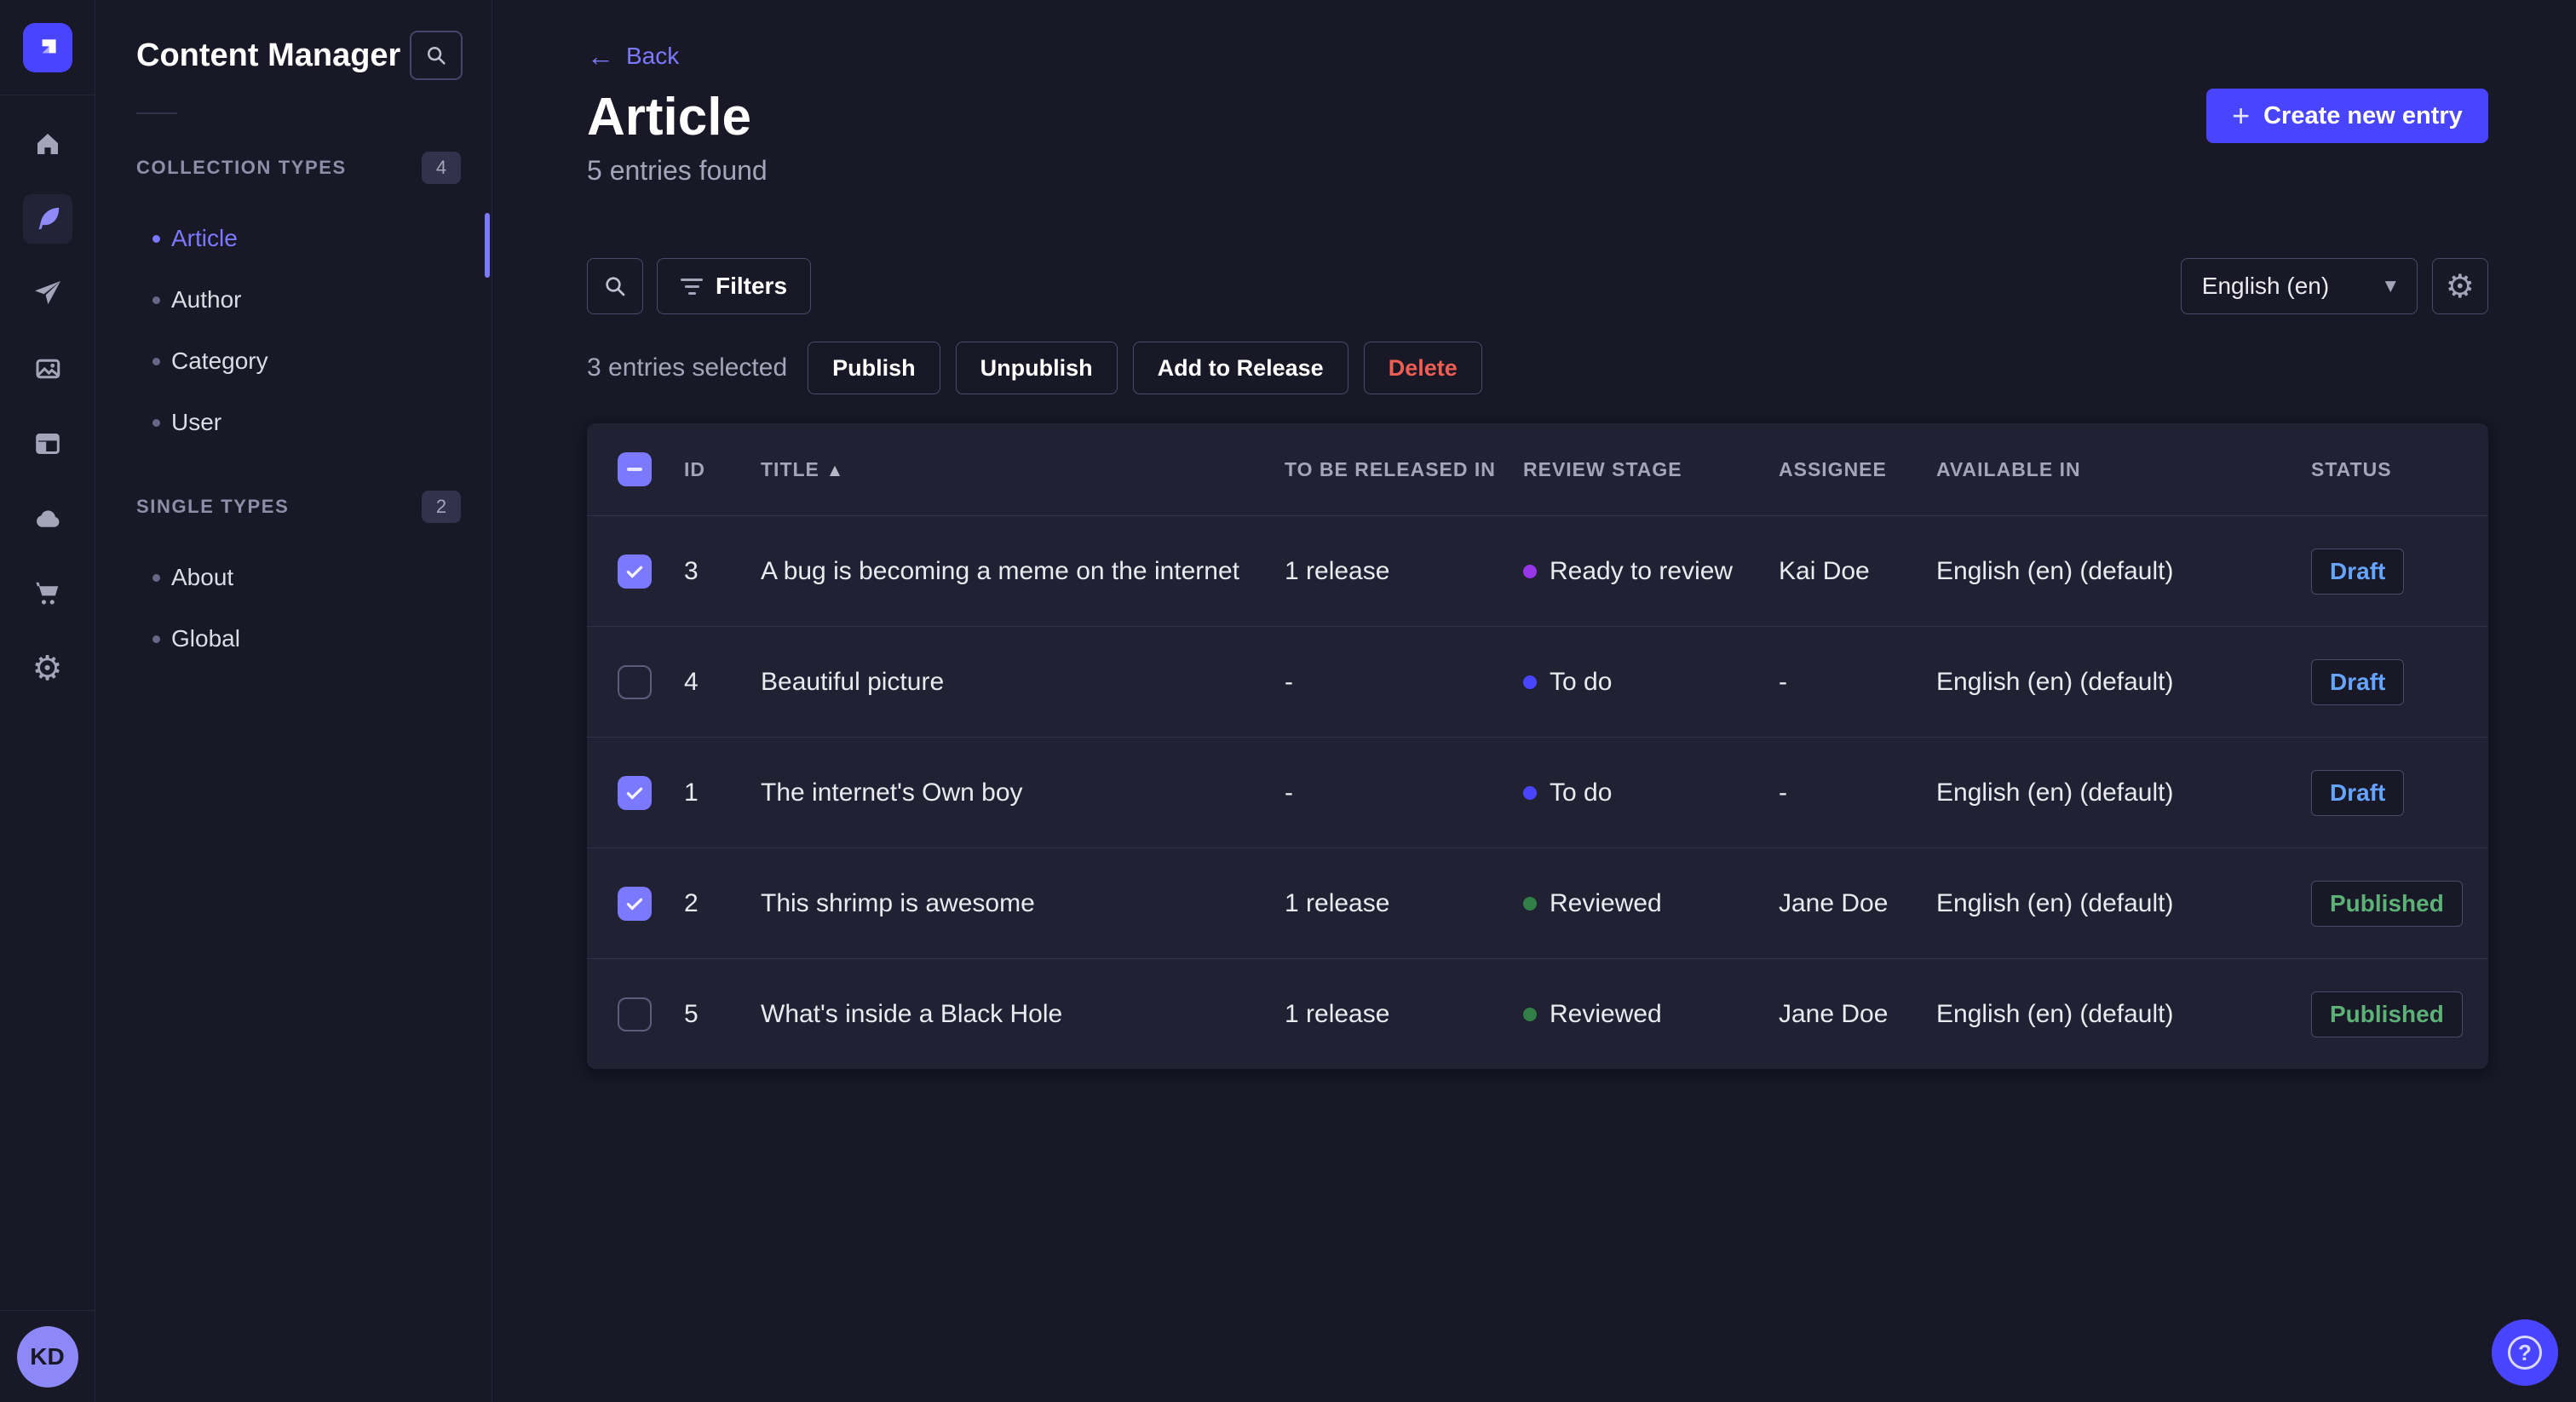  What do you see at coordinates (1651, 571) in the screenshot?
I see `cell-review-stage: Ready to review` at bounding box center [1651, 571].